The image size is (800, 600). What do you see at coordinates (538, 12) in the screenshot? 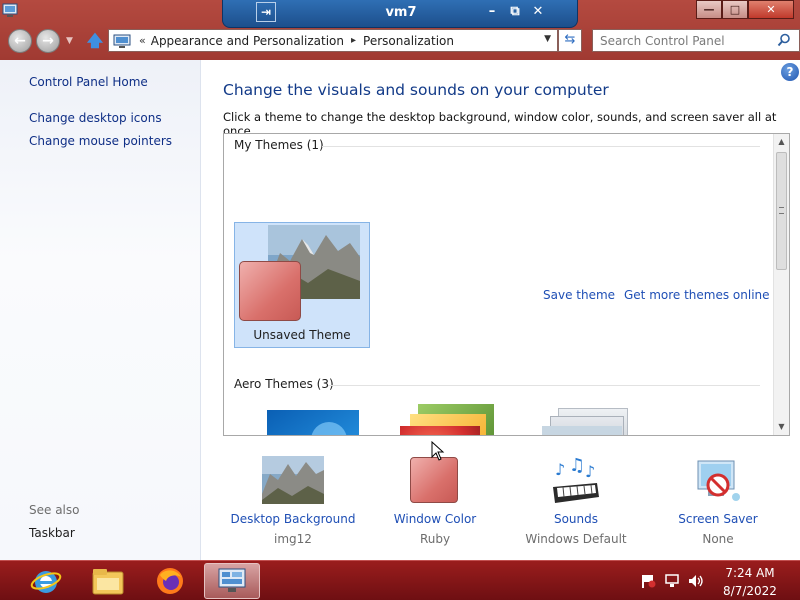
I see `vm-close-button: ✕` at bounding box center [538, 12].